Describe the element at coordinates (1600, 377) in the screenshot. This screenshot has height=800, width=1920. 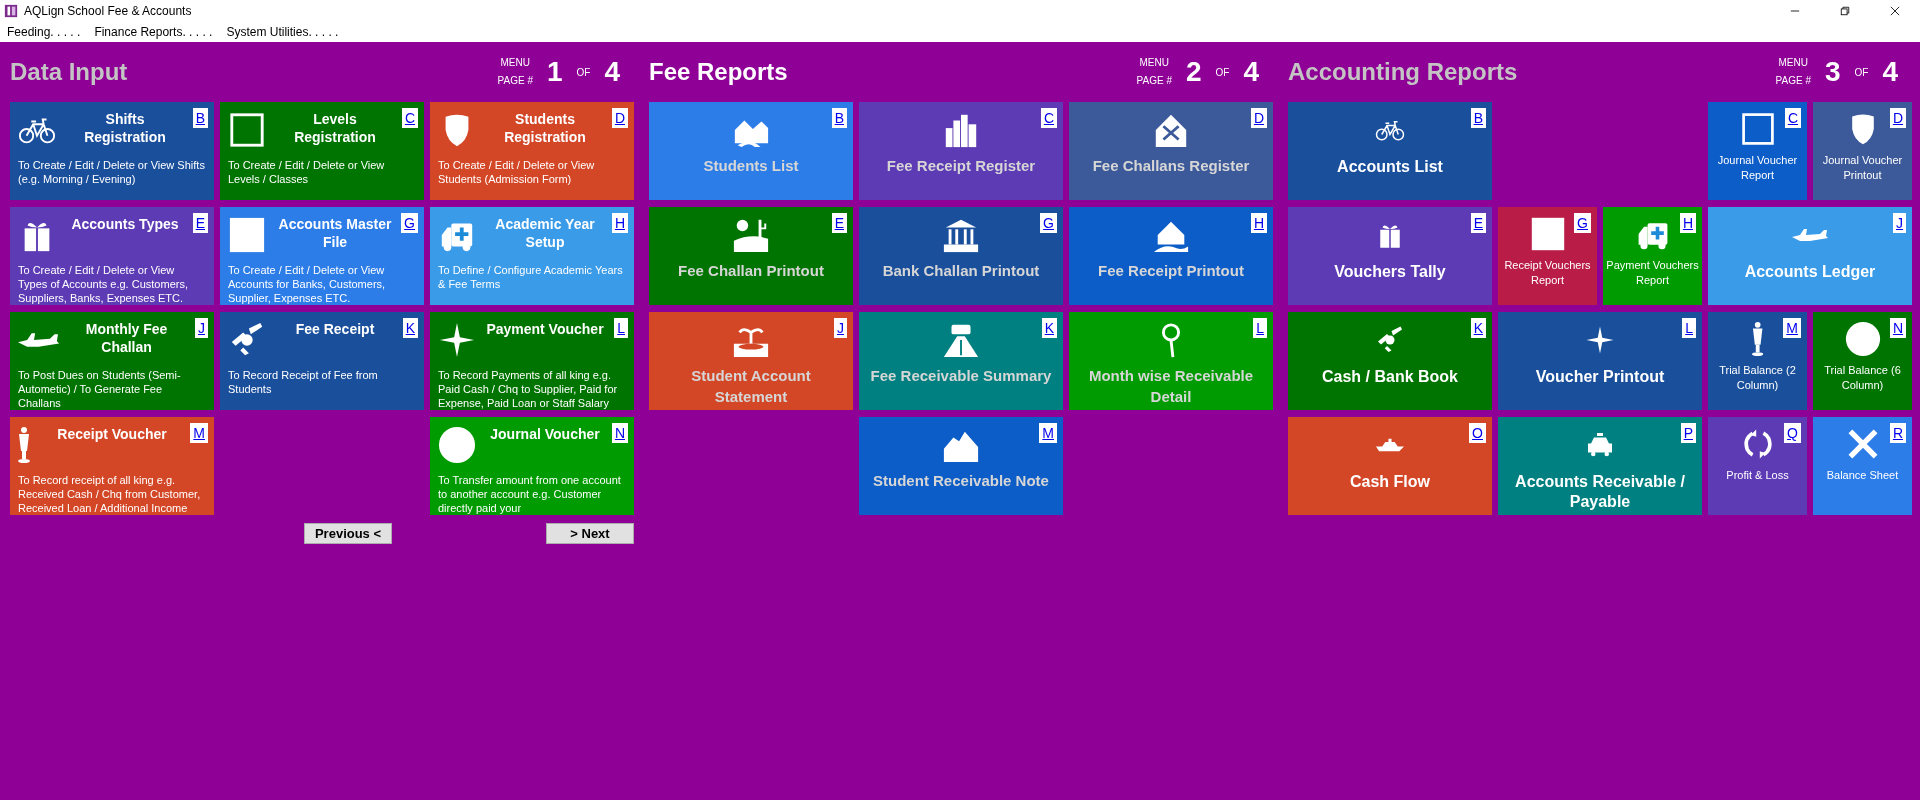
I see `tile-title: Voucher Printout` at that location.